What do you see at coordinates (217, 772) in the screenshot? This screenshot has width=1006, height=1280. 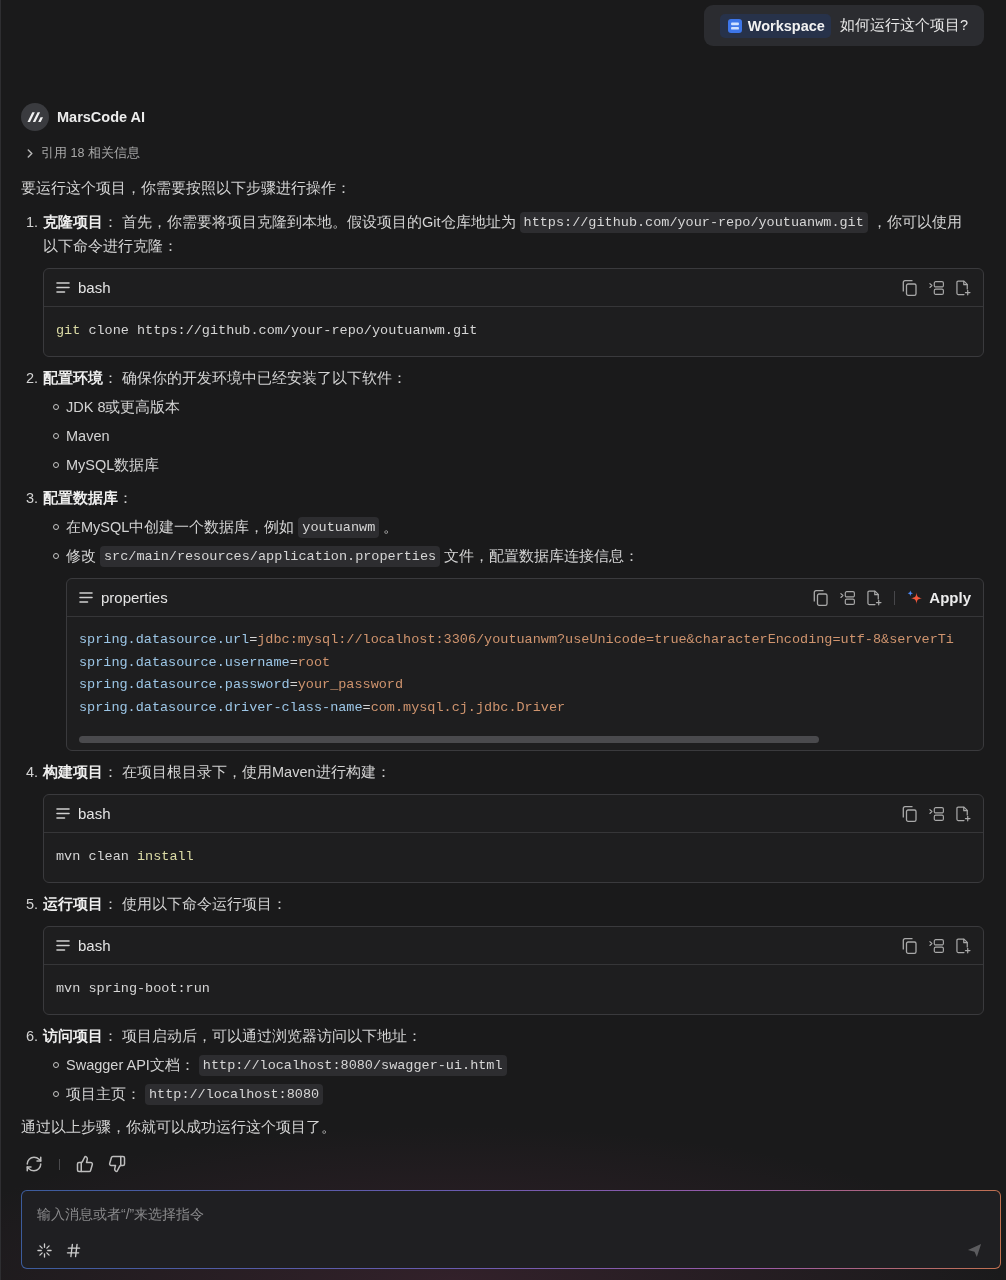 I see `step-text: 构建项目： 在项目根目录下，使用Maven进行构建：` at bounding box center [217, 772].